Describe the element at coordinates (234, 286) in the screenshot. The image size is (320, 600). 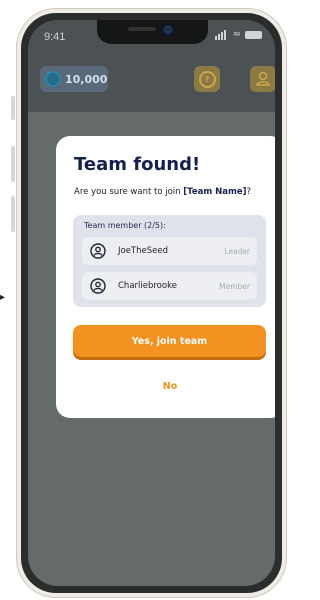
I see `member-role: Member` at that location.